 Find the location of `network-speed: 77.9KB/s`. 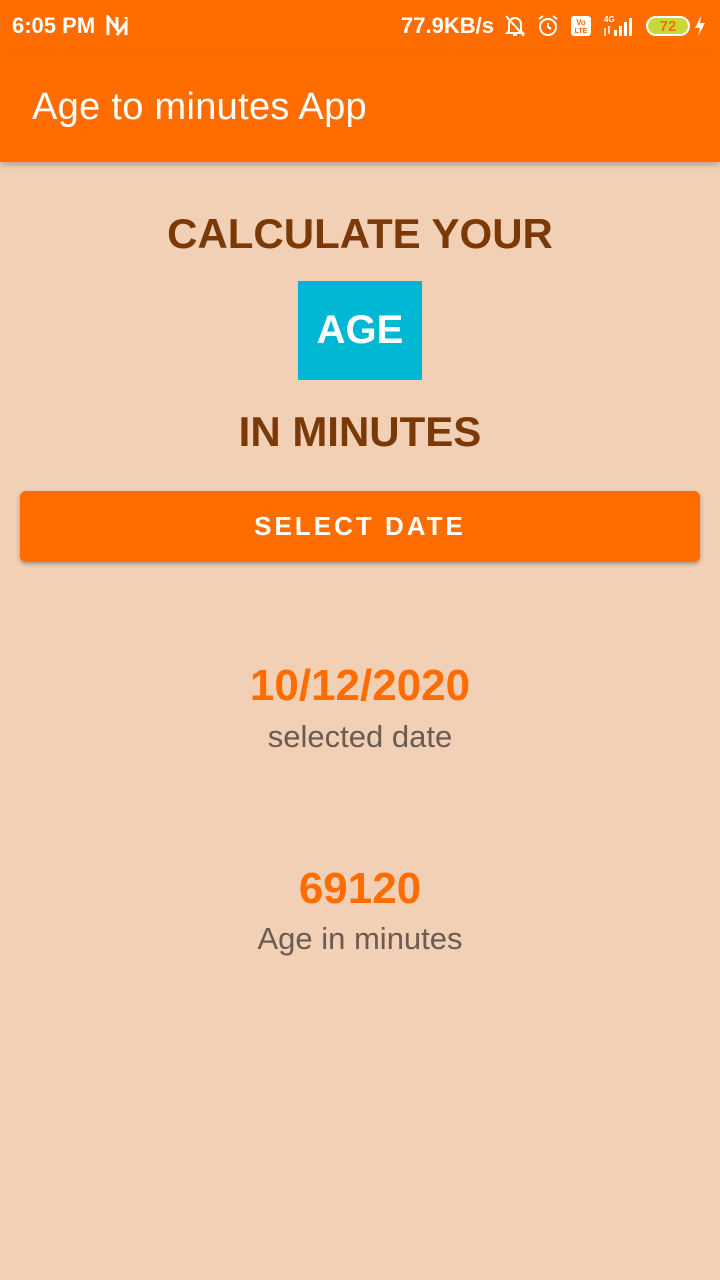

network-speed: 77.9KB/s is located at coordinates (447, 25).